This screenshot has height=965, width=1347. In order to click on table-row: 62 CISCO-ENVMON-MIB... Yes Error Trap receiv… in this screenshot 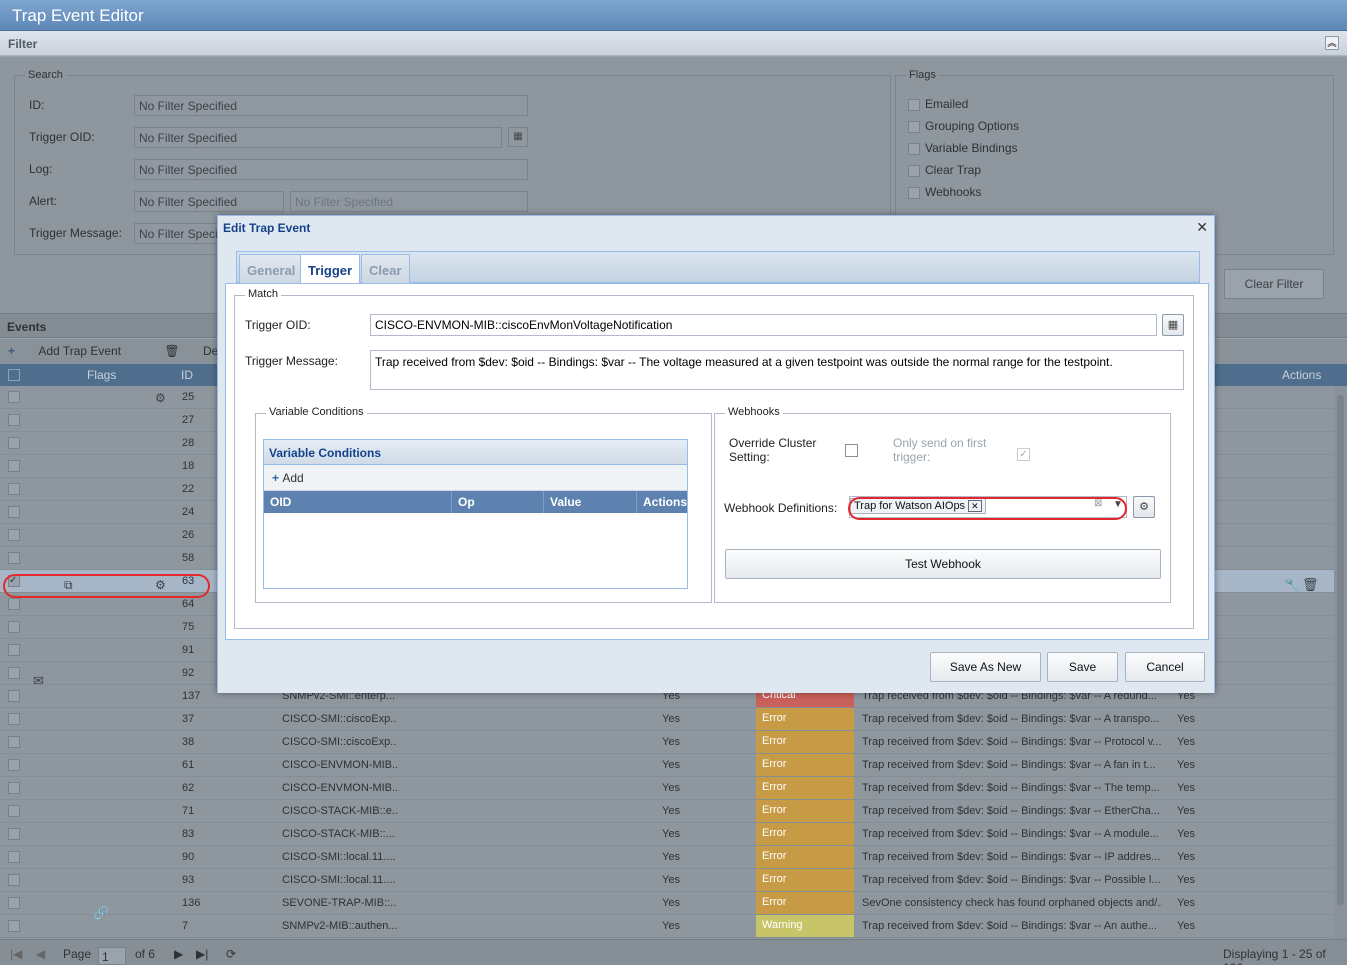, I will do `click(667, 788)`.